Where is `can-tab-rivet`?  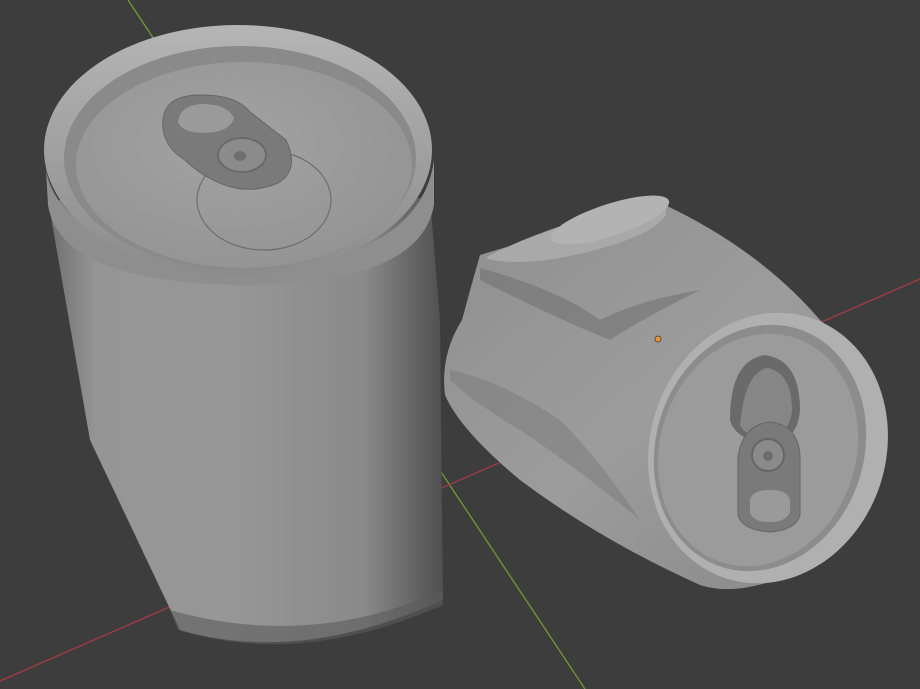 can-tab-rivet is located at coordinates (240, 156).